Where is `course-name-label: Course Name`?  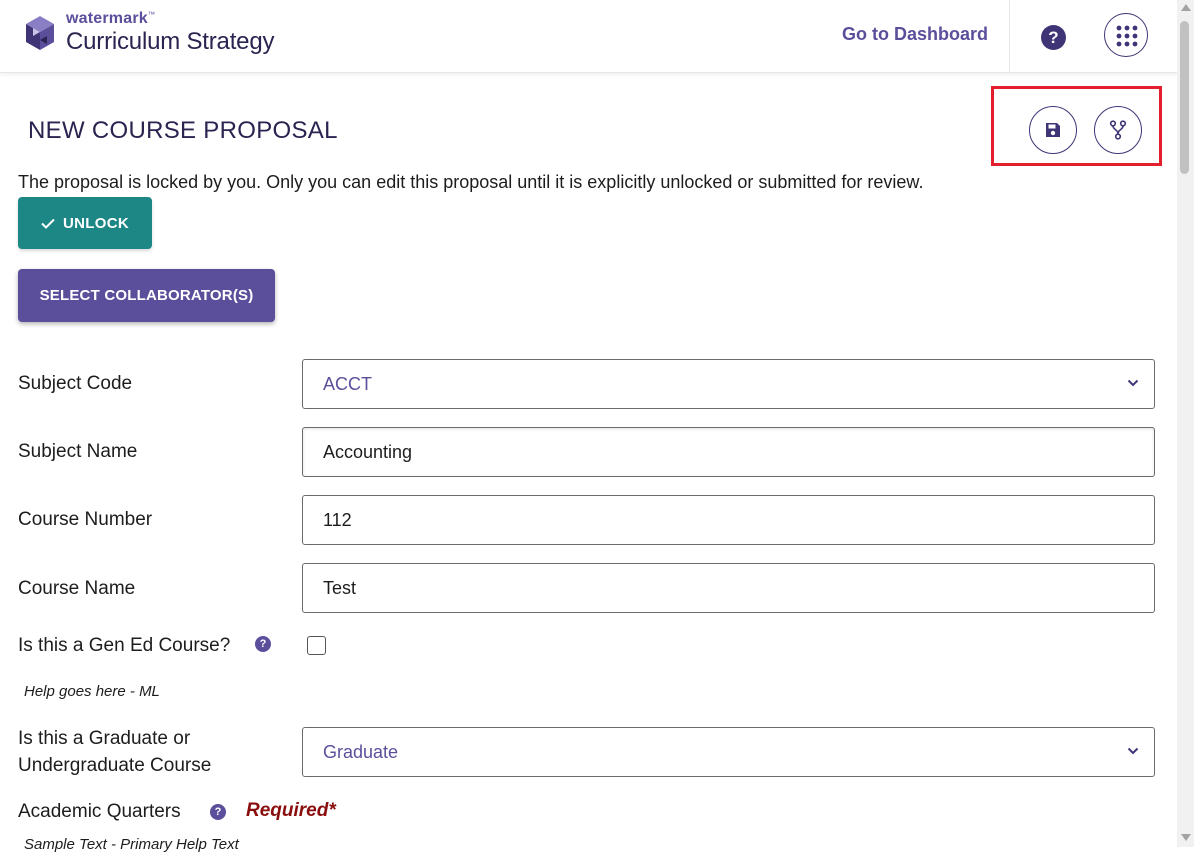
course-name-label: Course Name is located at coordinates (77, 588).